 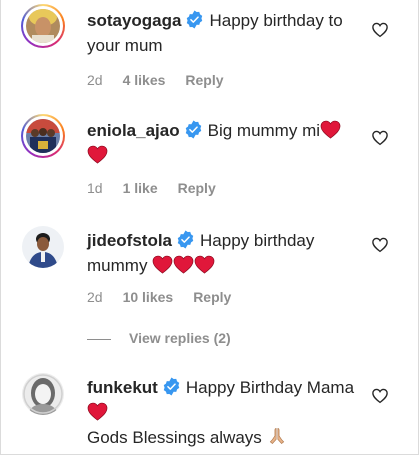 What do you see at coordinates (125, 45) in the screenshot?
I see `comment-body-continued: your mum` at bounding box center [125, 45].